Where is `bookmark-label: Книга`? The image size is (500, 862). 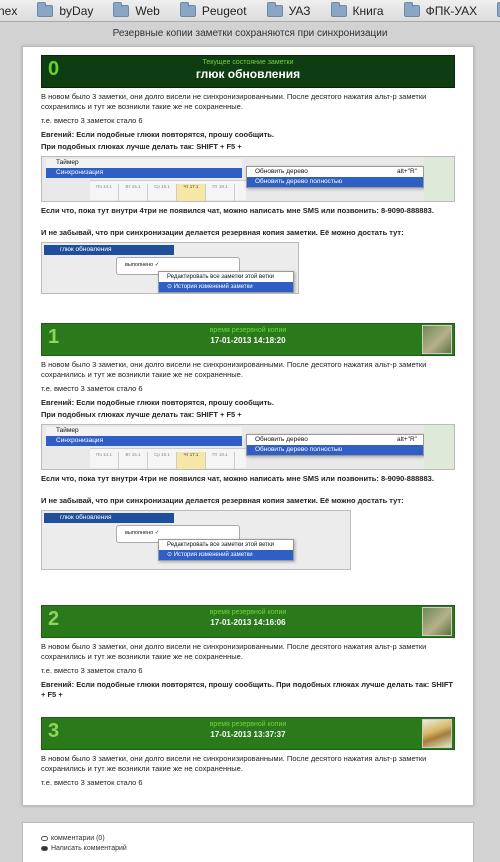 bookmark-label: Книга is located at coordinates (368, 10).